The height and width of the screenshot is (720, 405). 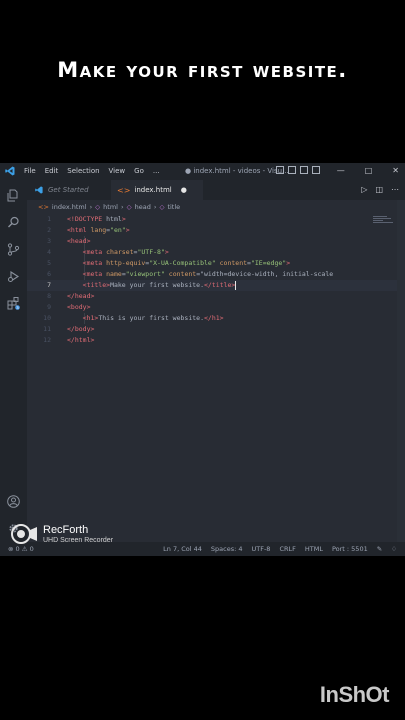 What do you see at coordinates (49, 219) in the screenshot?
I see `line-number: 1` at bounding box center [49, 219].